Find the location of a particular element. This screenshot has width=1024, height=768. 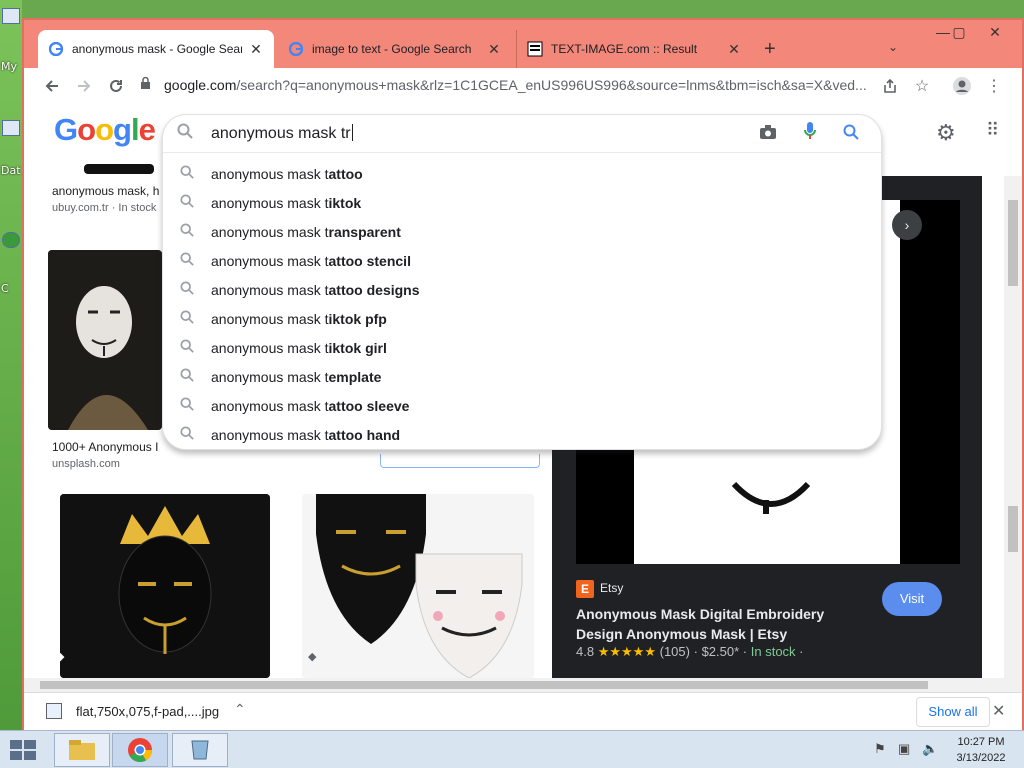

suggestion-text: anonymous mask tattoo stencil is located at coordinates (311, 261).